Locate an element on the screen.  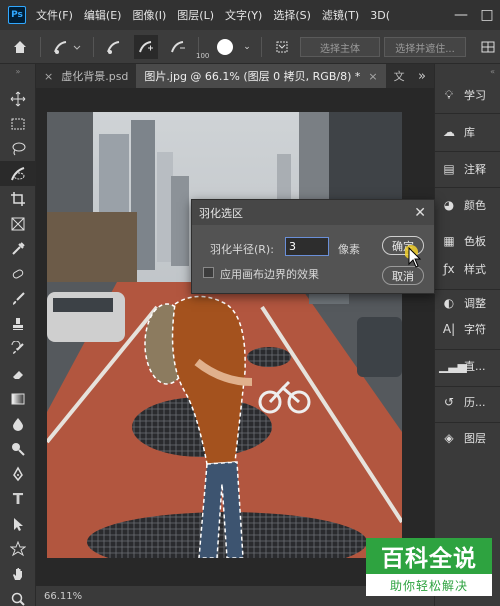
panel-label: 调整 is located at coordinates (475, 303).